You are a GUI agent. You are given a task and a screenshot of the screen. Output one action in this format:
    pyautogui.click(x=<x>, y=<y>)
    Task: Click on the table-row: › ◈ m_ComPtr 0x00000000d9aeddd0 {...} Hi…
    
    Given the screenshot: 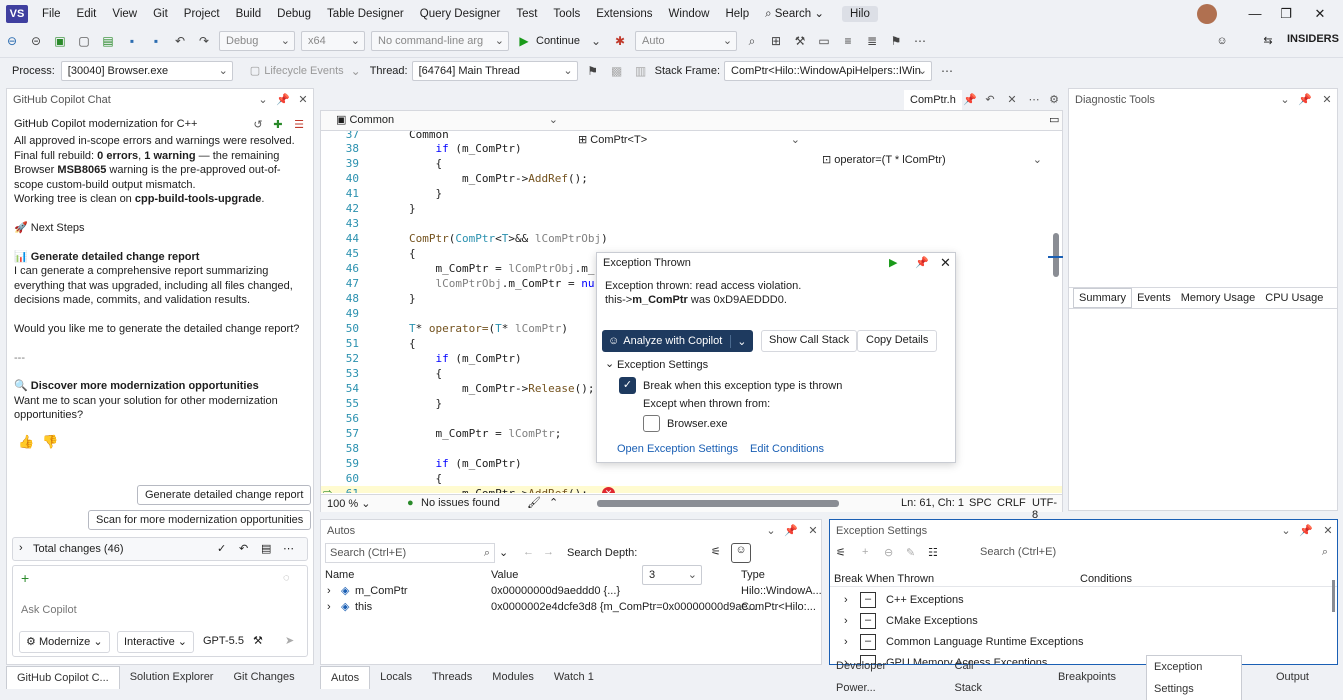 What is the action you would take?
    pyautogui.click(x=571, y=591)
    